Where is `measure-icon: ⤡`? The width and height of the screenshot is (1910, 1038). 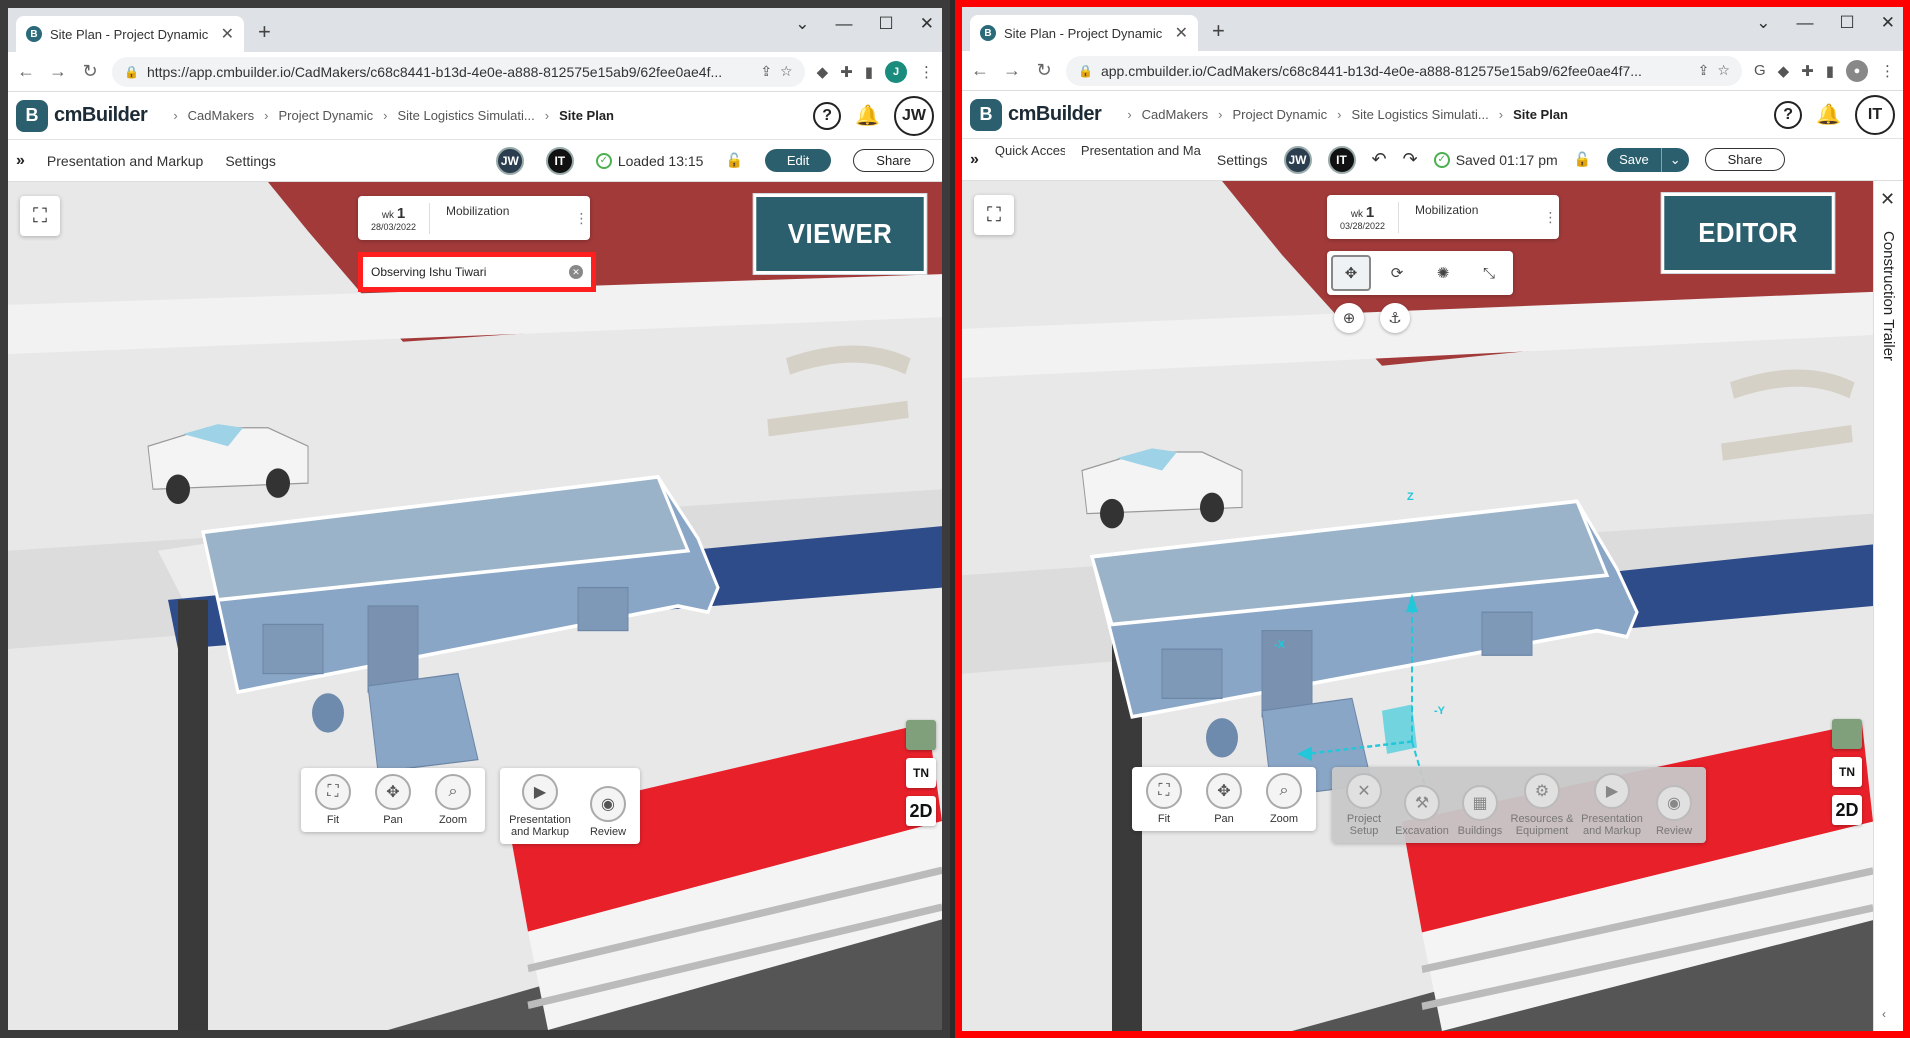
measure-icon: ⤡ is located at coordinates (1489, 273).